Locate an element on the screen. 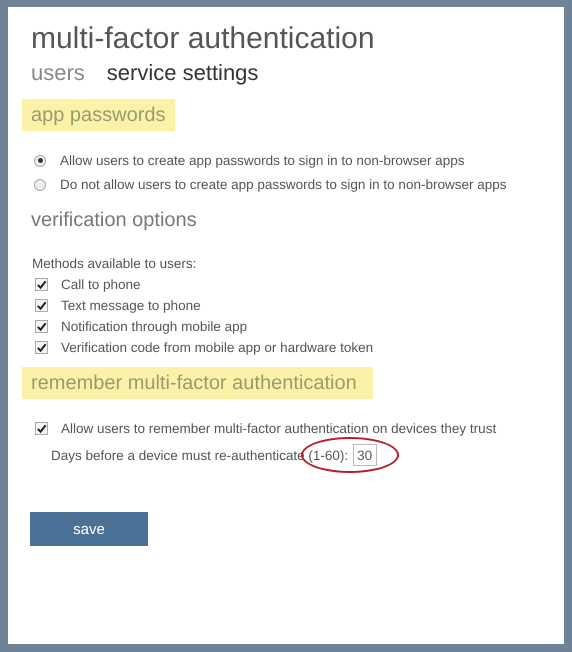 The image size is (572, 652). tab: users is located at coordinates (58, 73).